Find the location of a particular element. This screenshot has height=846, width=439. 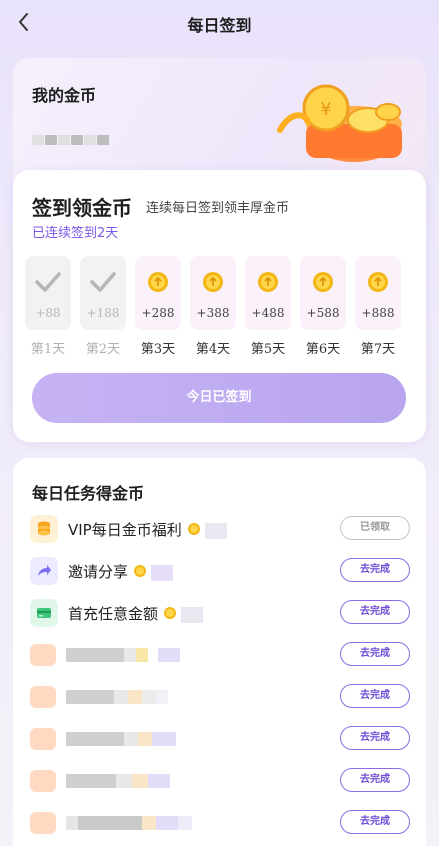

page-title: 每日签到 is located at coordinates (219, 25).